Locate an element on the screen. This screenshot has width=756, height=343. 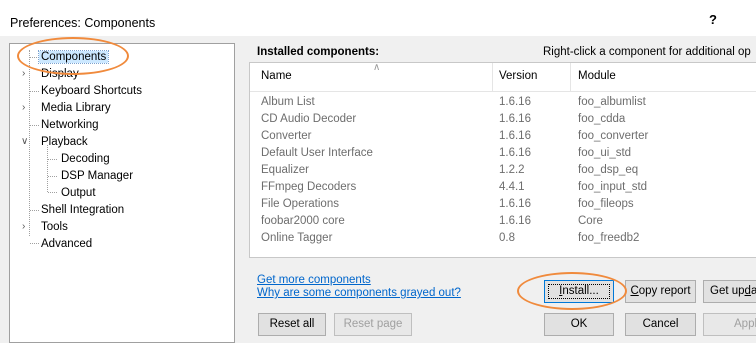
tree-item-advanced: Advanced is located at coordinates (66, 244).